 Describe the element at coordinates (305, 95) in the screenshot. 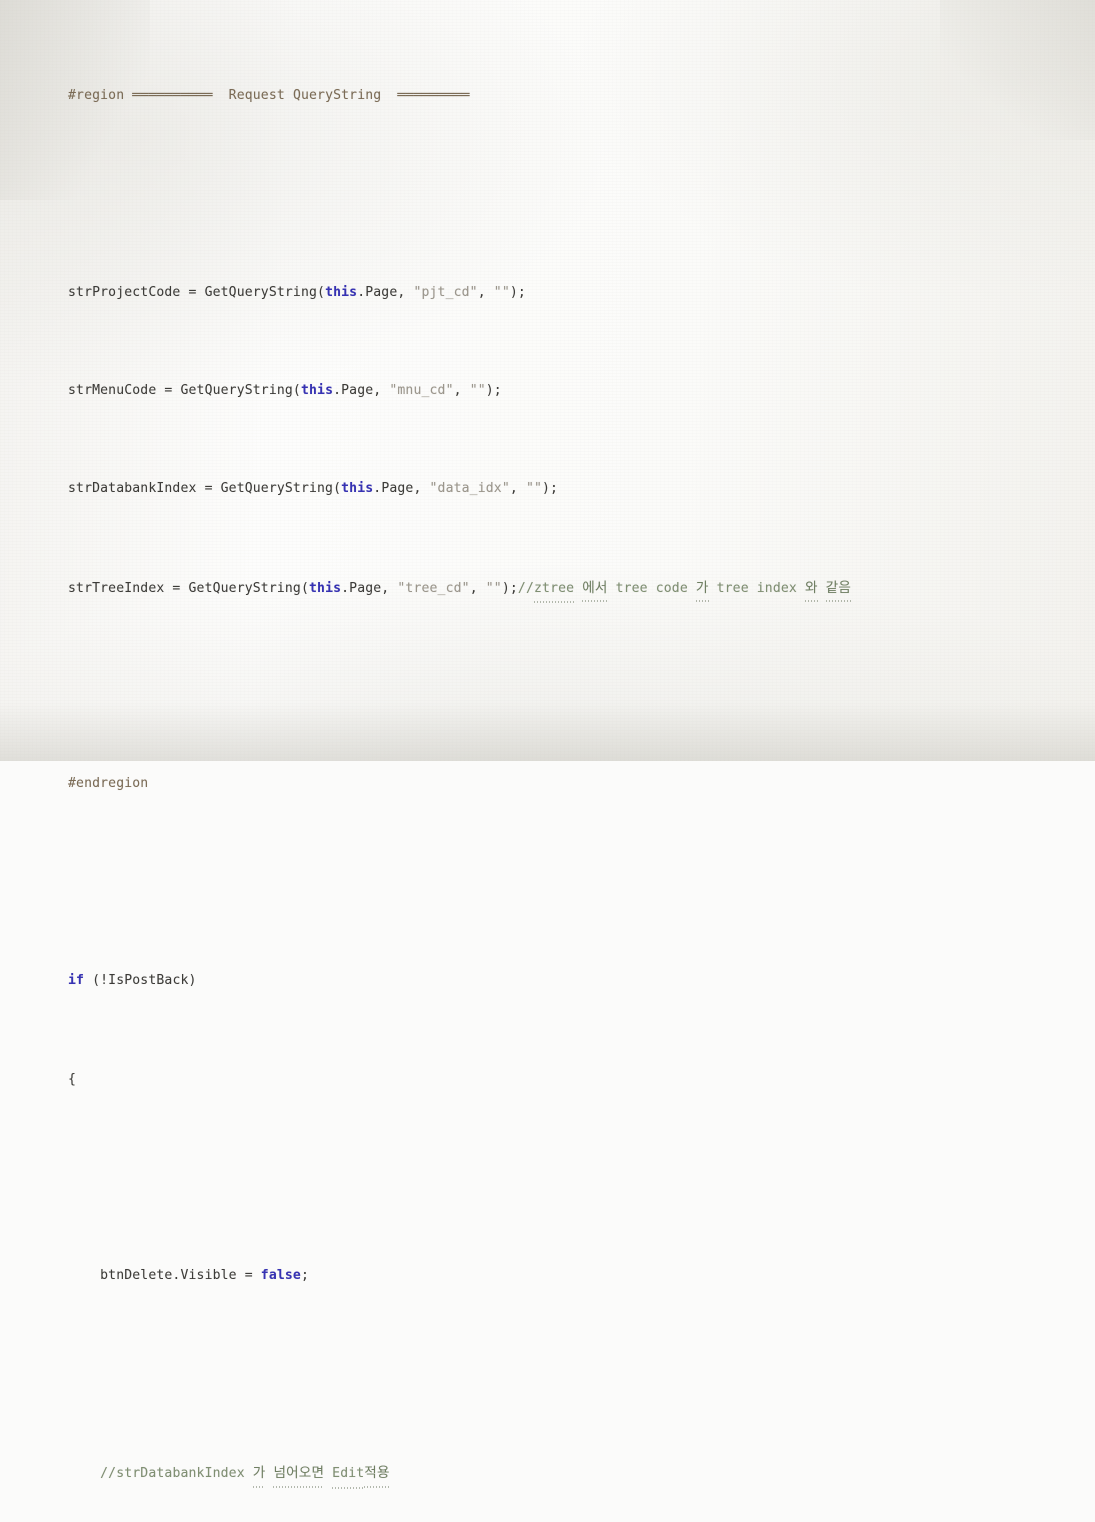

I see `region-label: Request QueryString` at that location.